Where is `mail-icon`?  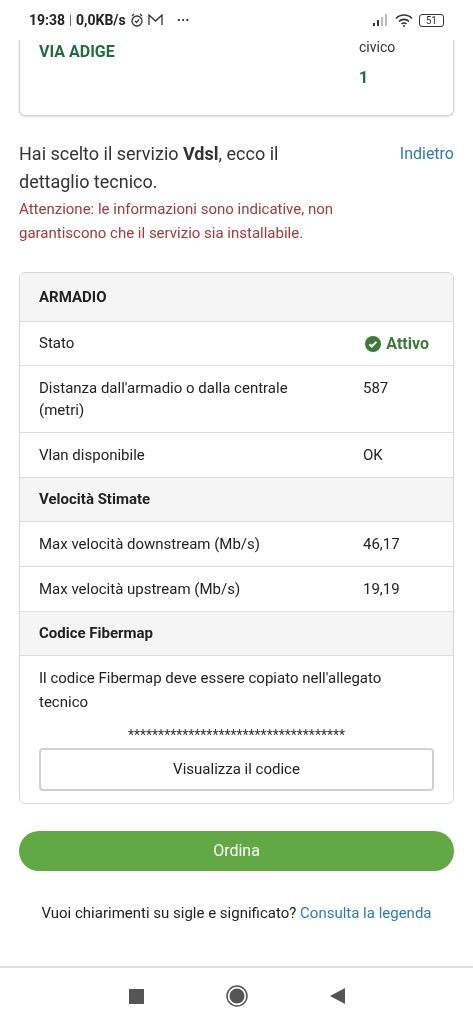
mail-icon is located at coordinates (155, 20).